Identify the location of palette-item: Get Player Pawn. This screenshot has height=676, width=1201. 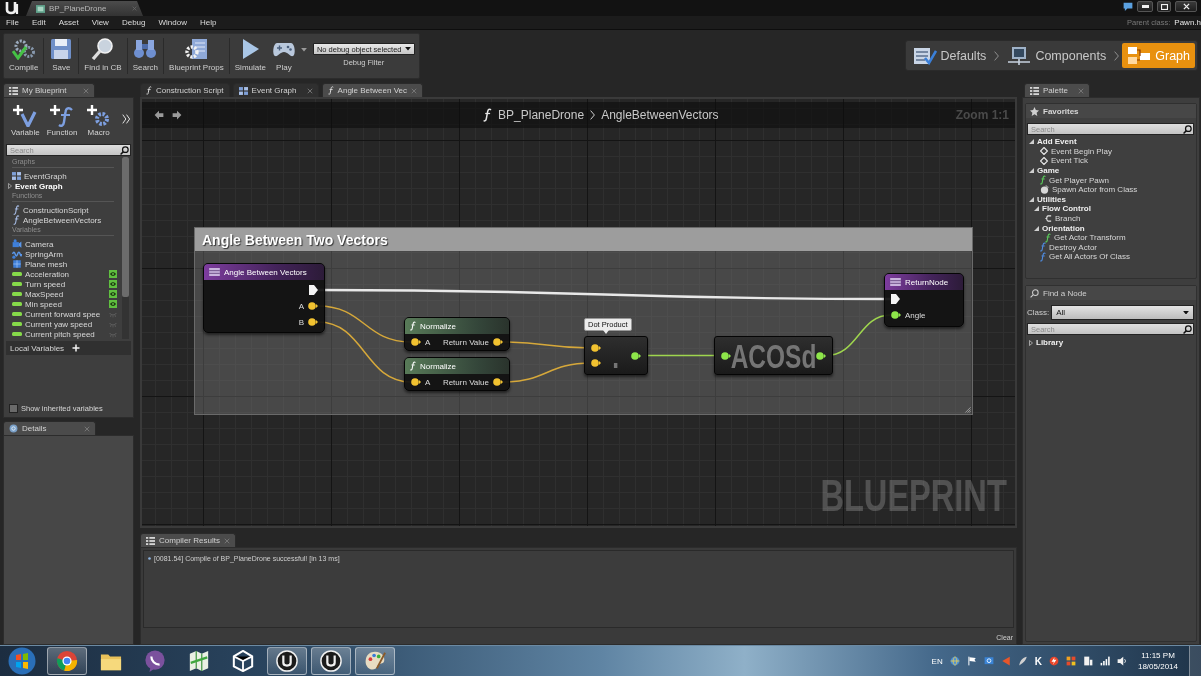
(1111, 180).